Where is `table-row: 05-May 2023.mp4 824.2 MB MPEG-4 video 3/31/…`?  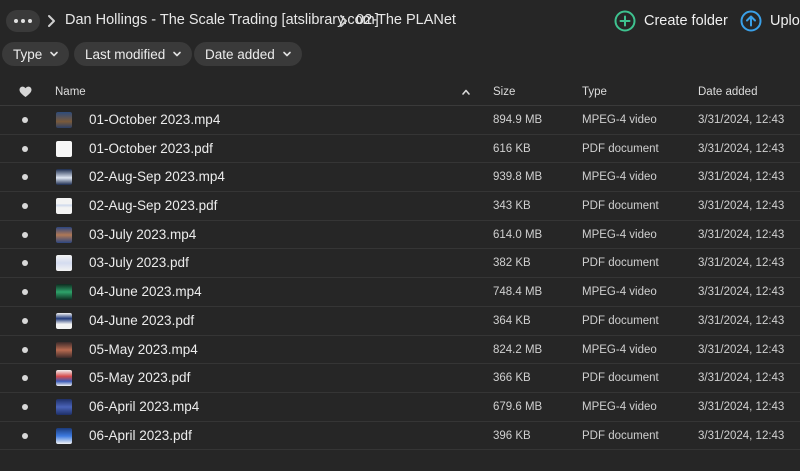 table-row: 05-May 2023.mp4 824.2 MB MPEG-4 video 3/31/… is located at coordinates (400, 350).